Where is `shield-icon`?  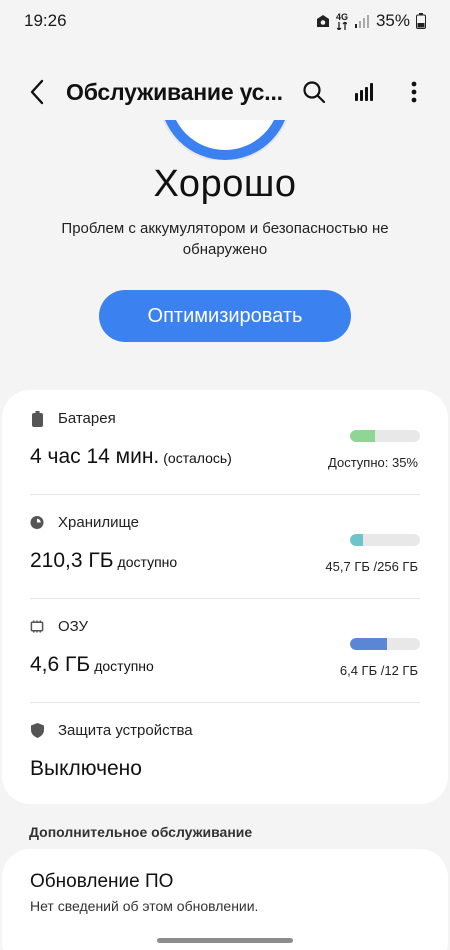
shield-icon is located at coordinates (37, 731).